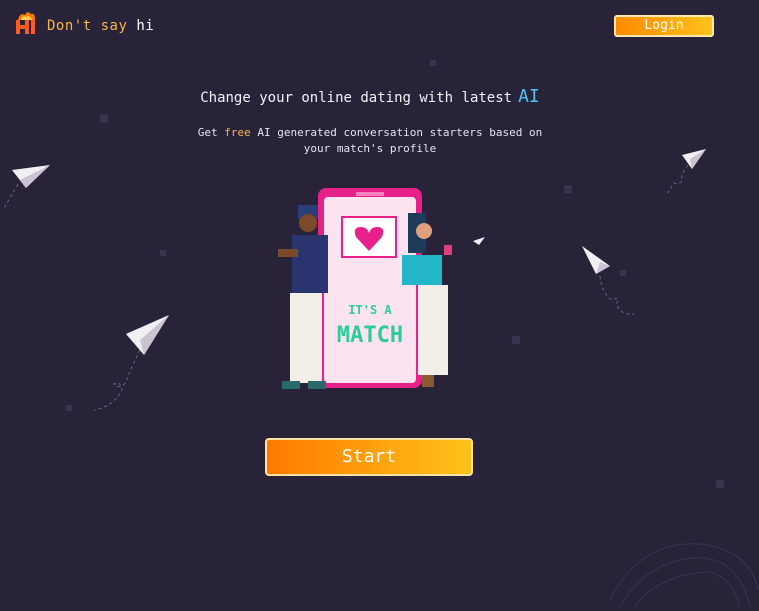  Describe the element at coordinates (529, 96) in the screenshot. I see `headline-highlight: AI` at that location.